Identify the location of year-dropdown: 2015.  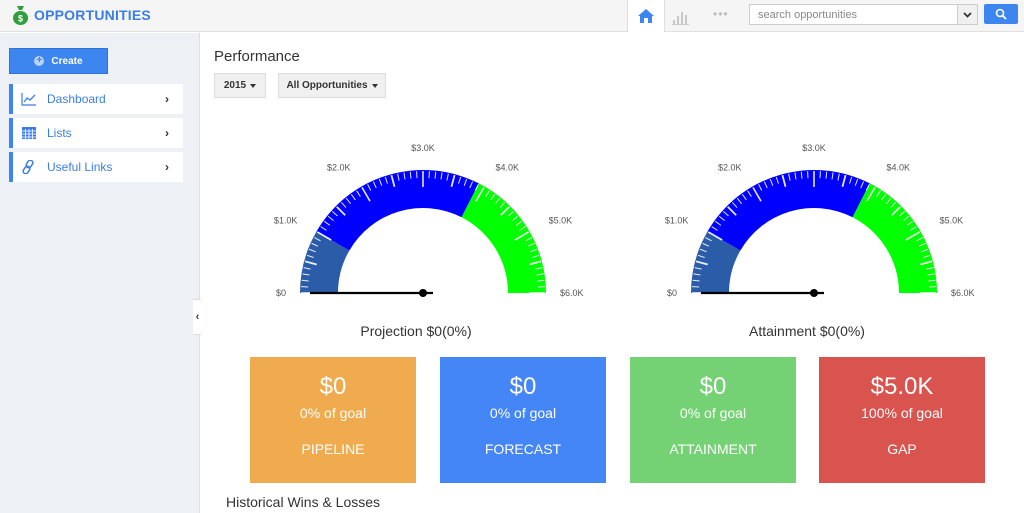
(240, 85).